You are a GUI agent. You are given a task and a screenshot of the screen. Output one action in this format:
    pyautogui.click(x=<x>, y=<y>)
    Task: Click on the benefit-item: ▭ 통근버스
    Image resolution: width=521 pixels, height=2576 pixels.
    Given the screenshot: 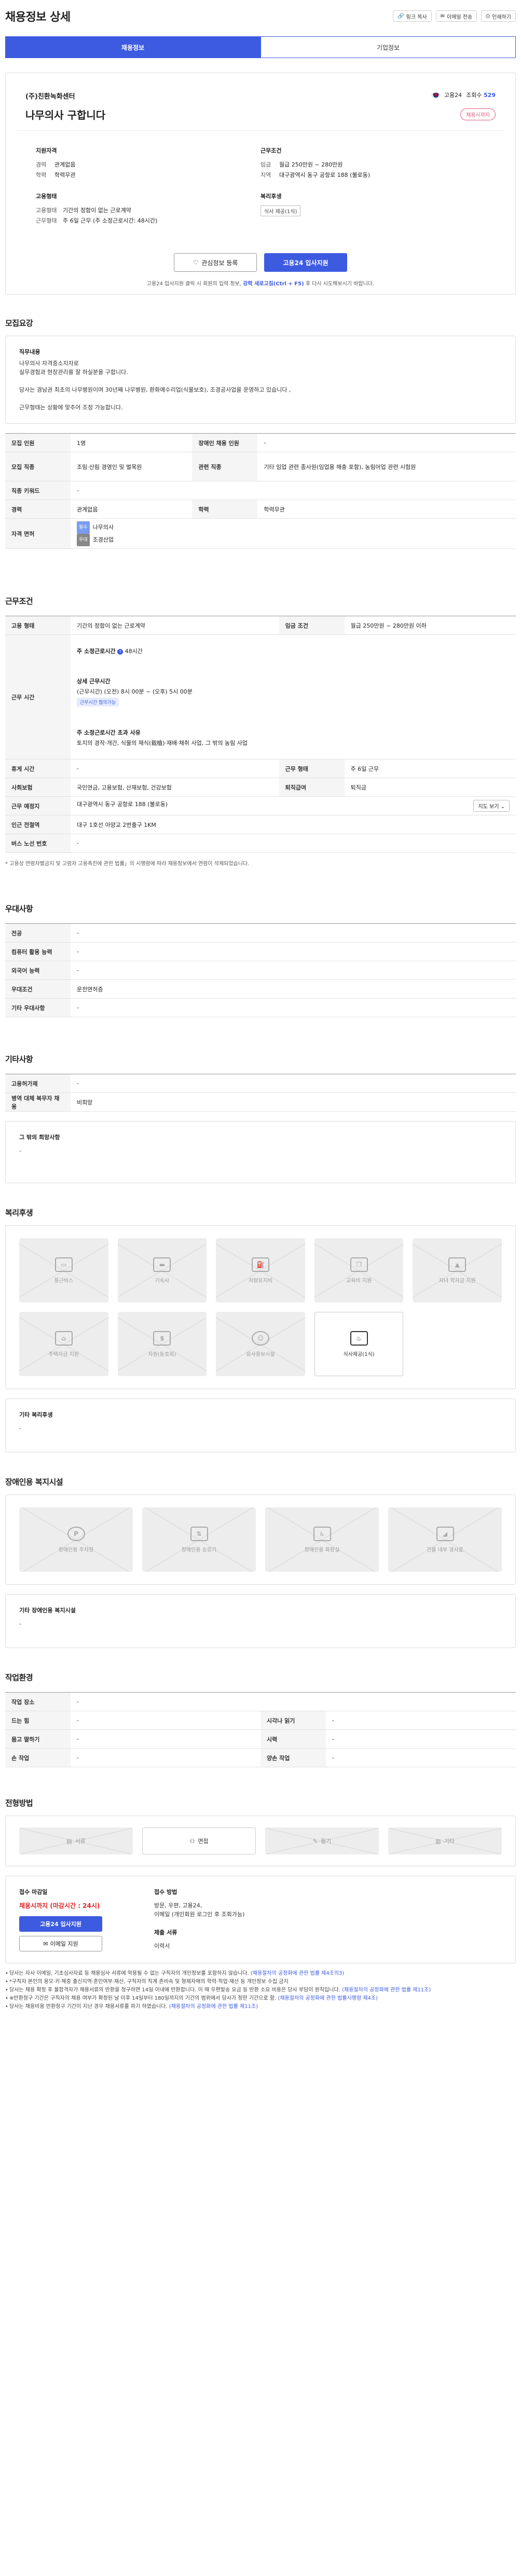 What is the action you would take?
    pyautogui.click(x=63, y=1270)
    